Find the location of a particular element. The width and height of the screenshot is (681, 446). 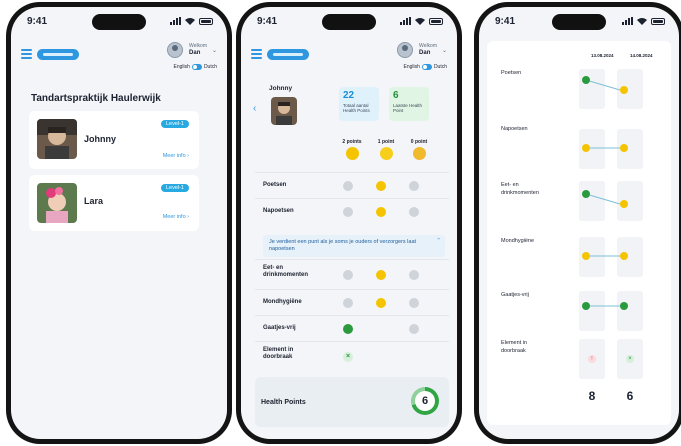

welcome-label: Welkom is located at coordinates (428, 46).